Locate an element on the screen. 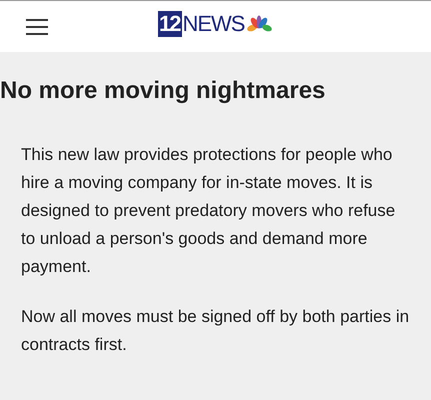 This screenshot has height=400, width=431. menu-icon is located at coordinates (37, 26).